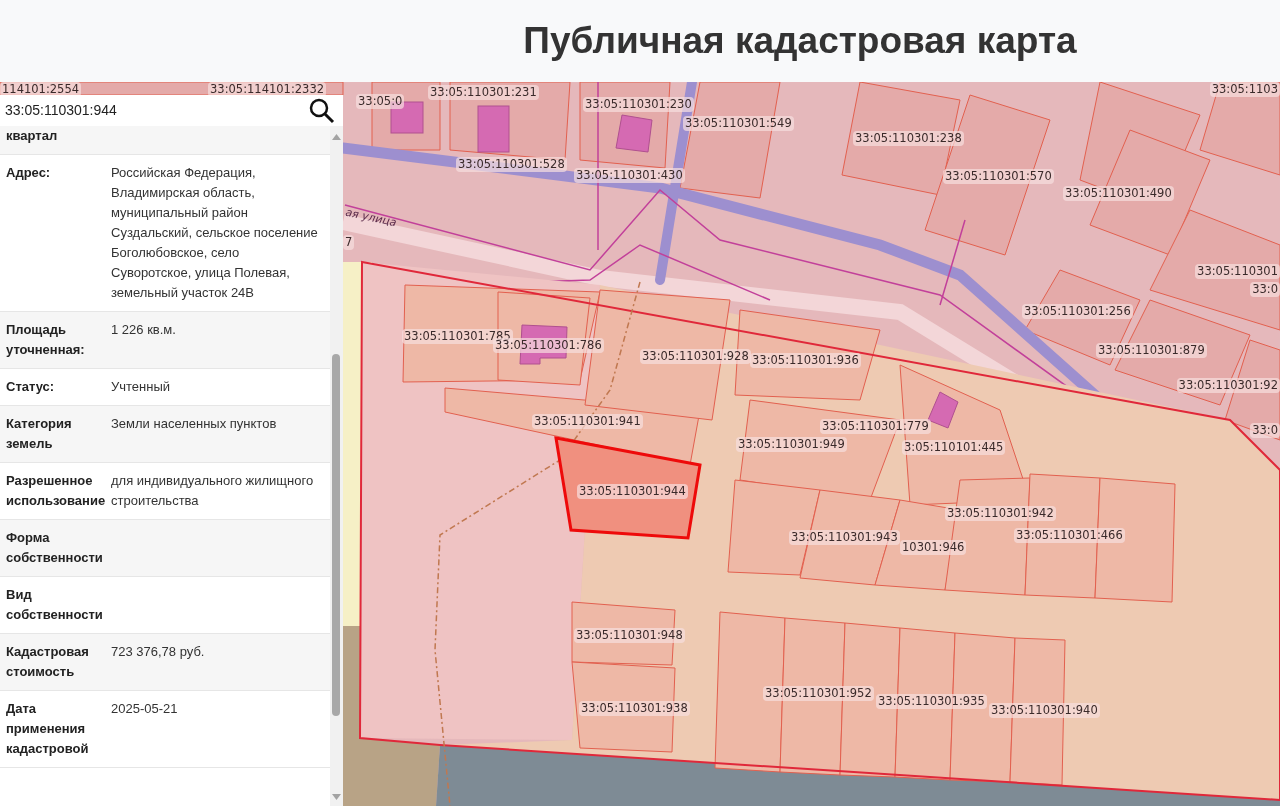 The width and height of the screenshot is (1280, 806). What do you see at coordinates (511, 164) in the screenshot?
I see `parcel-number-label: 33:05:110301:528` at bounding box center [511, 164].